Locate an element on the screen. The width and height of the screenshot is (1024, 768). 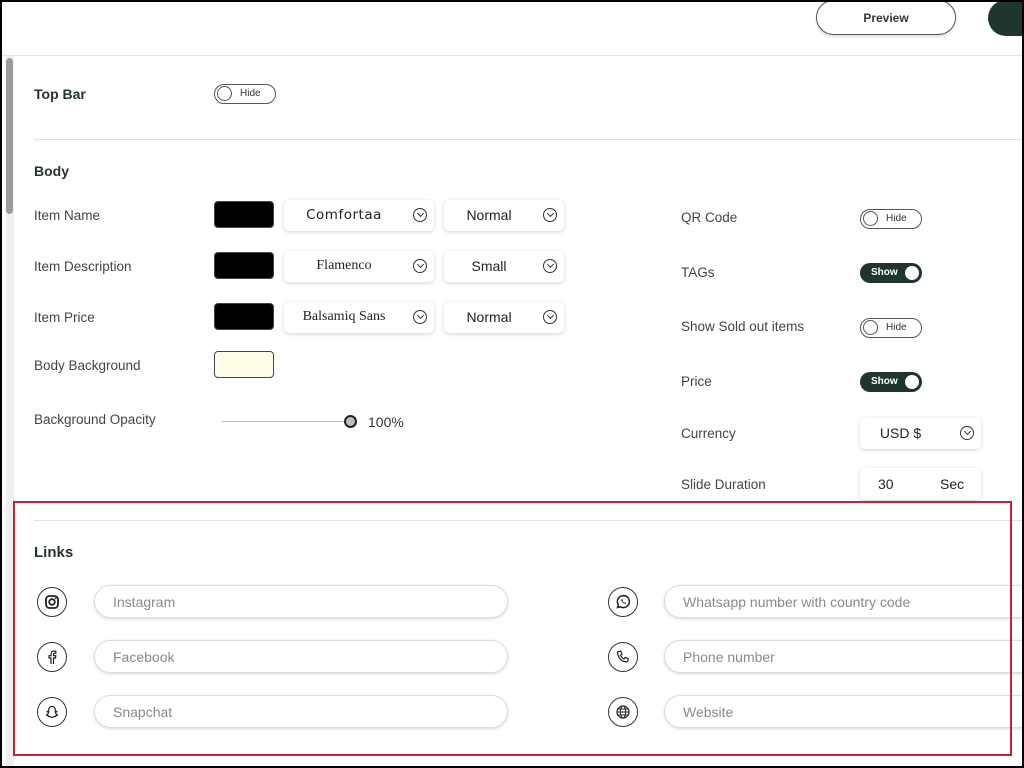
links-title: Links is located at coordinates (54, 552).